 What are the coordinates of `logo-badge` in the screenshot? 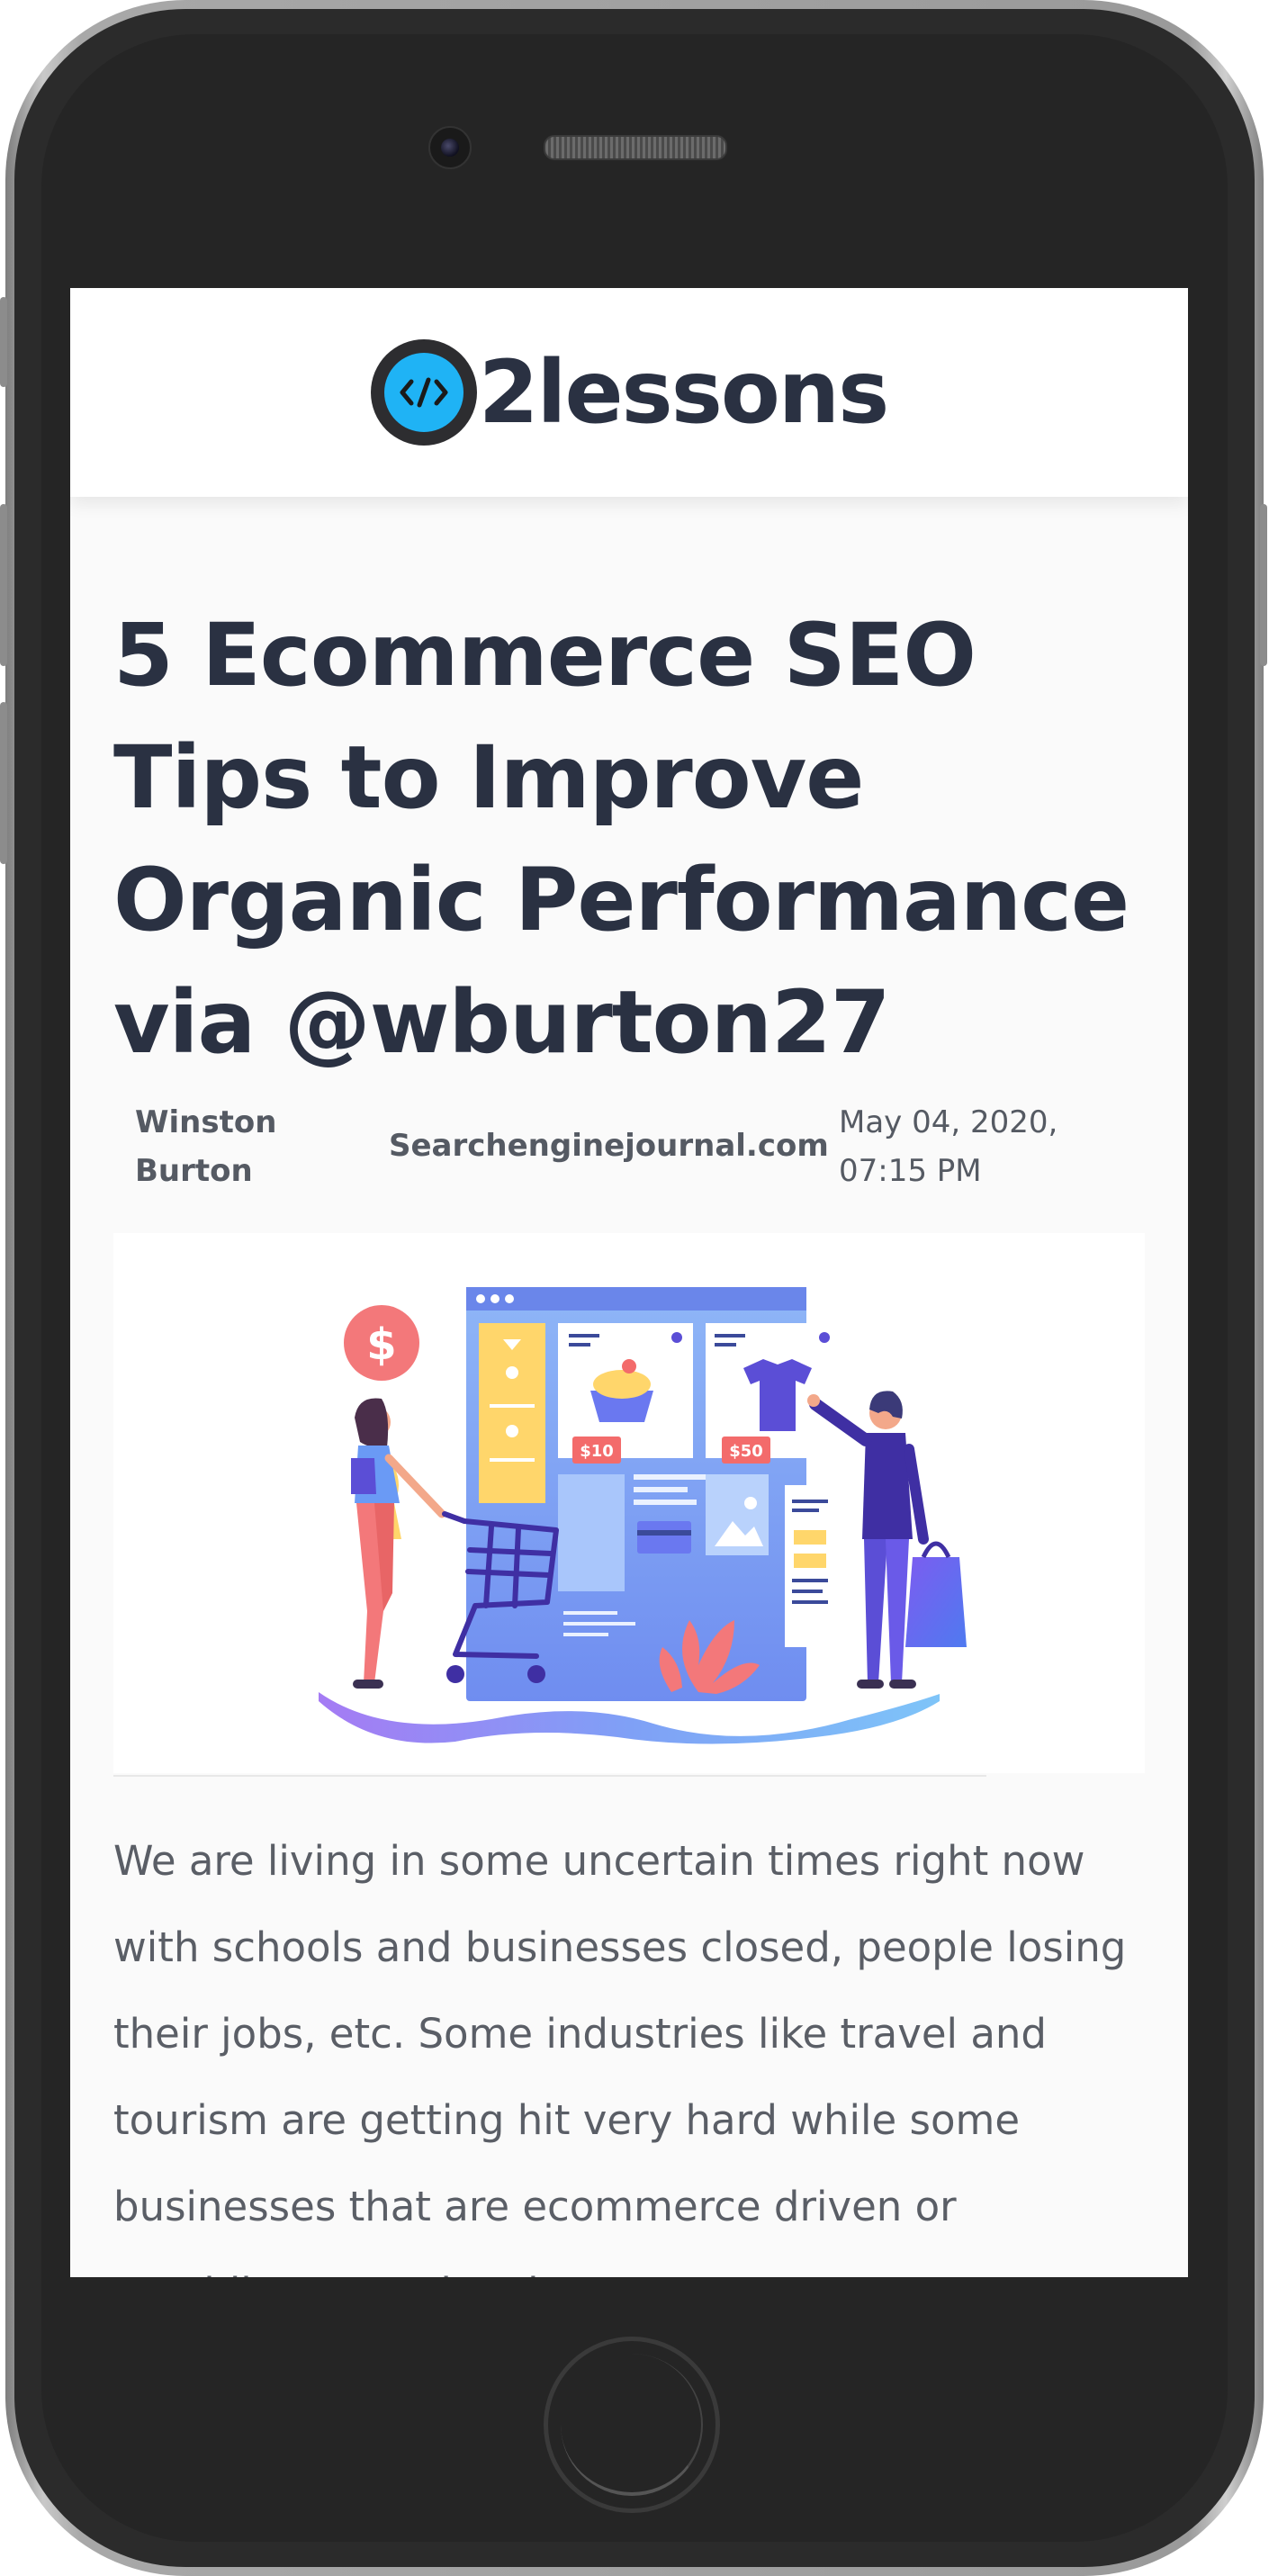 It's located at (424, 392).